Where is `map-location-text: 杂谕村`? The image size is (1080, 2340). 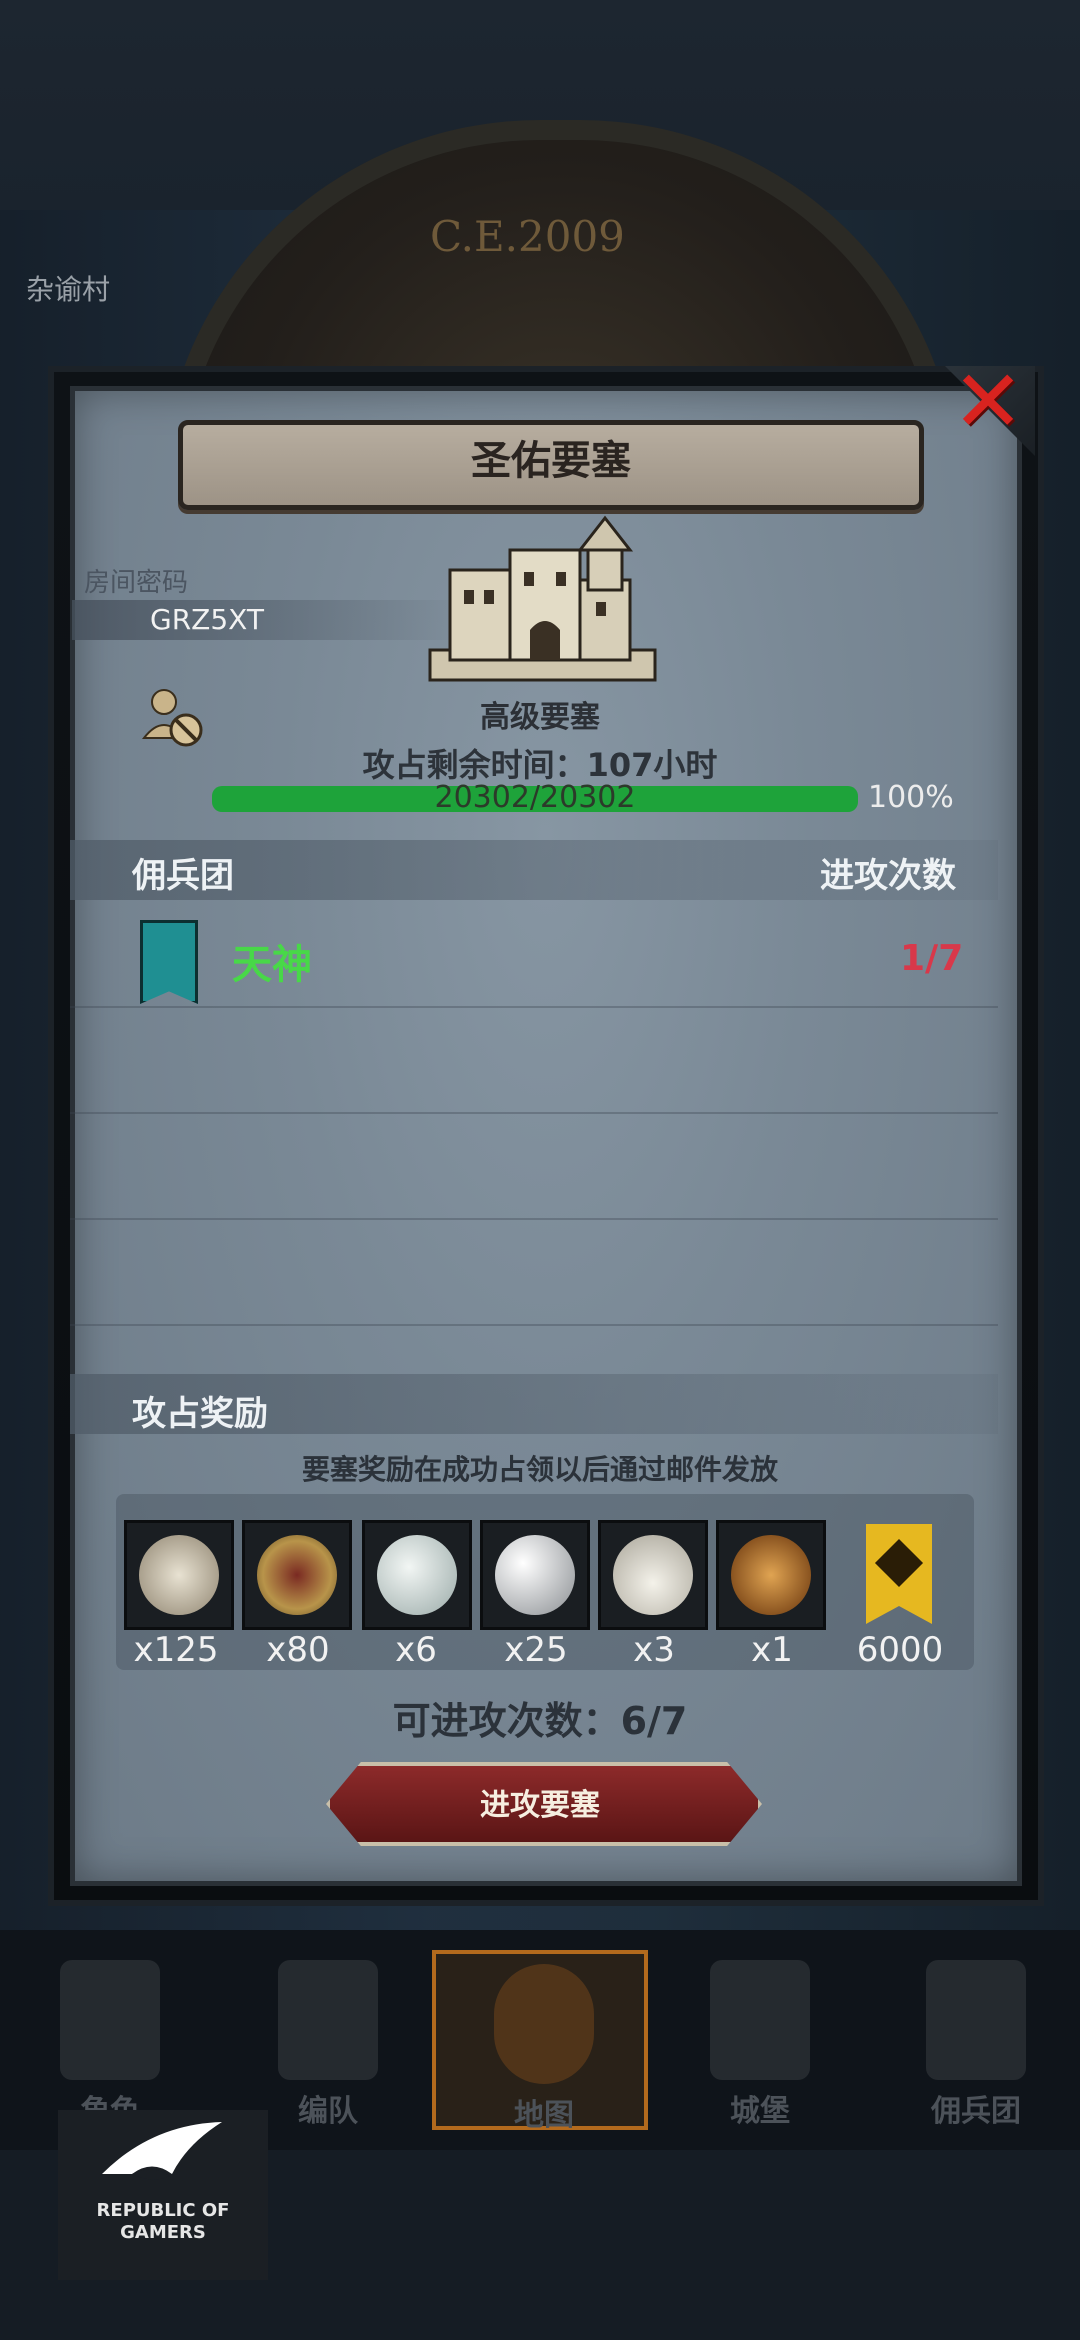
map-location-text: 杂谕村 is located at coordinates (68, 289).